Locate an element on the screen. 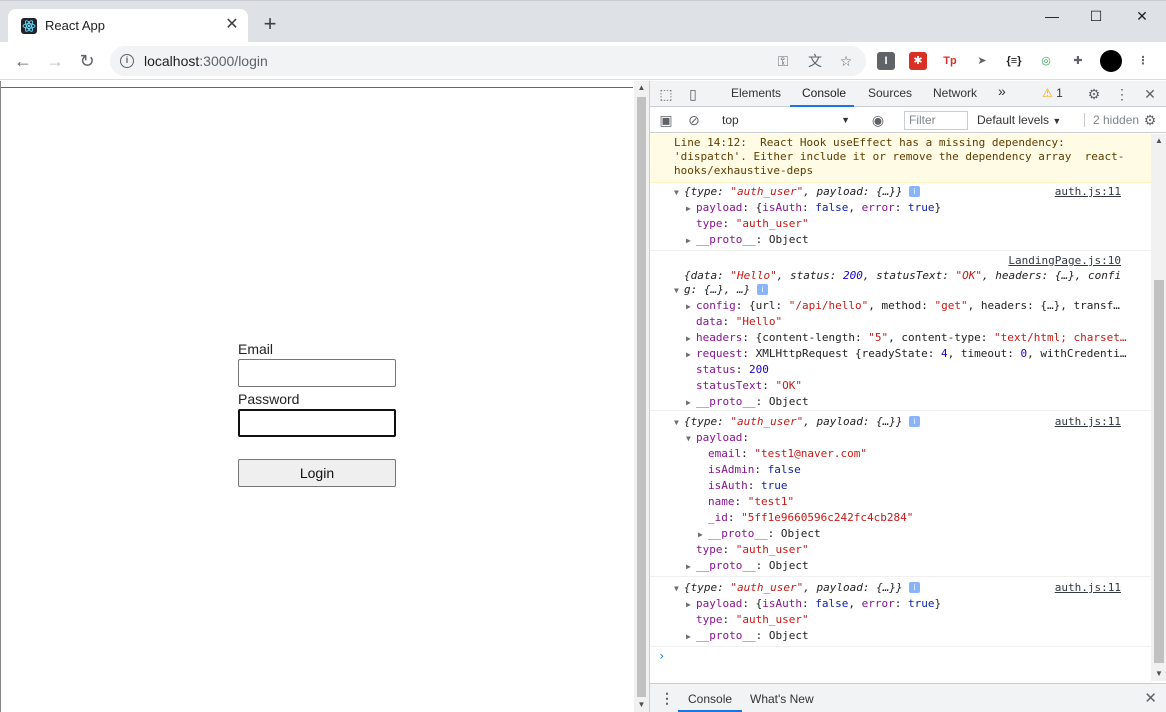 Image resolution: width=1166 pixels, height=712 pixels. console-settings-gear-icon: ⚙ is located at coordinates (1150, 120).